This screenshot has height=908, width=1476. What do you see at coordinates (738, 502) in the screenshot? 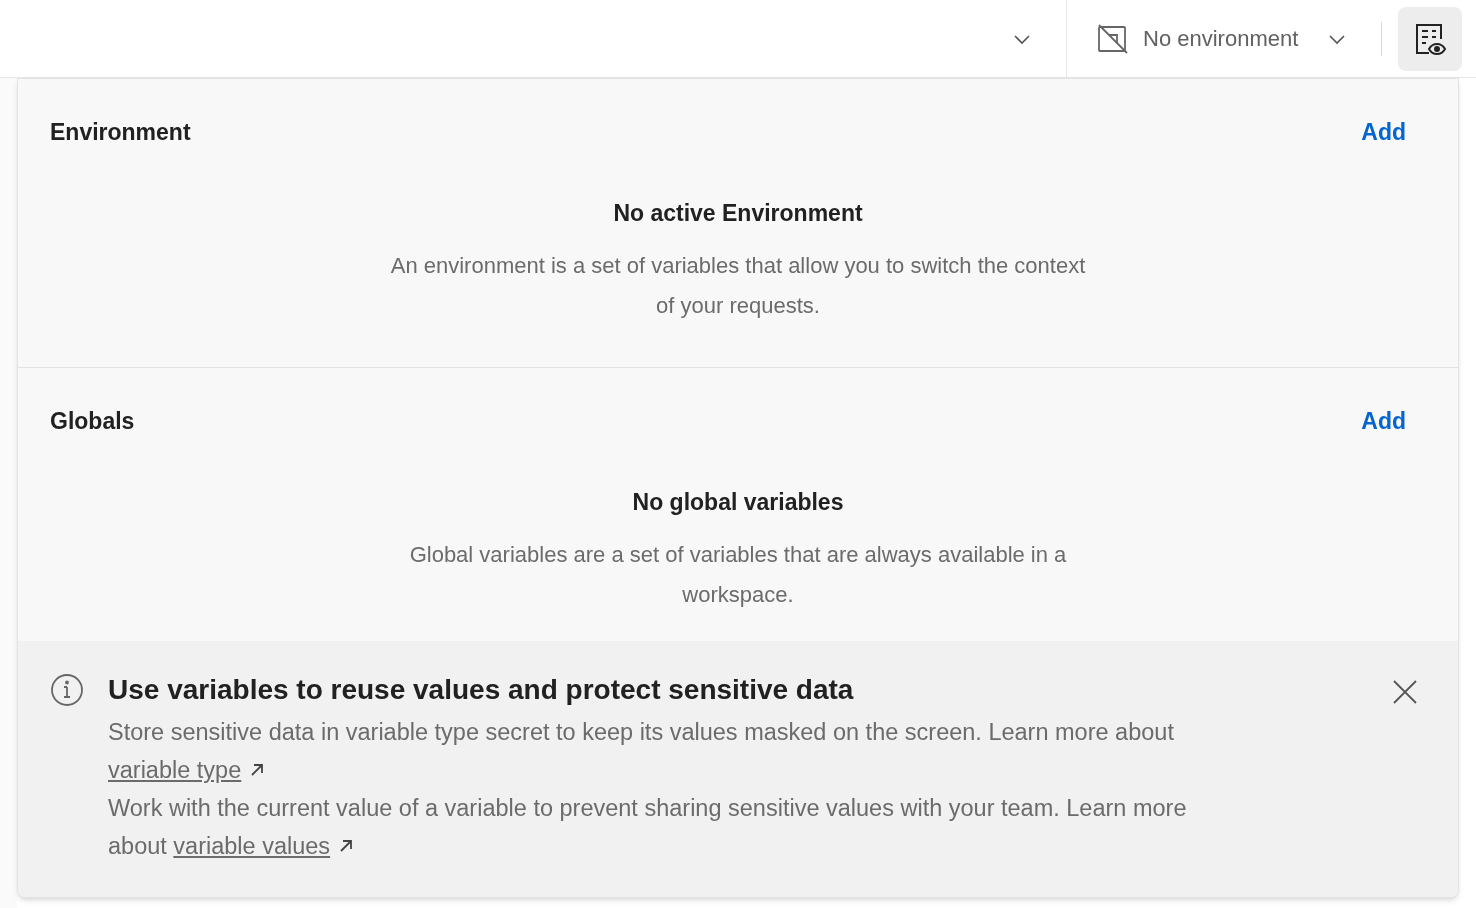
I see `empty-state-title: No global variables` at bounding box center [738, 502].